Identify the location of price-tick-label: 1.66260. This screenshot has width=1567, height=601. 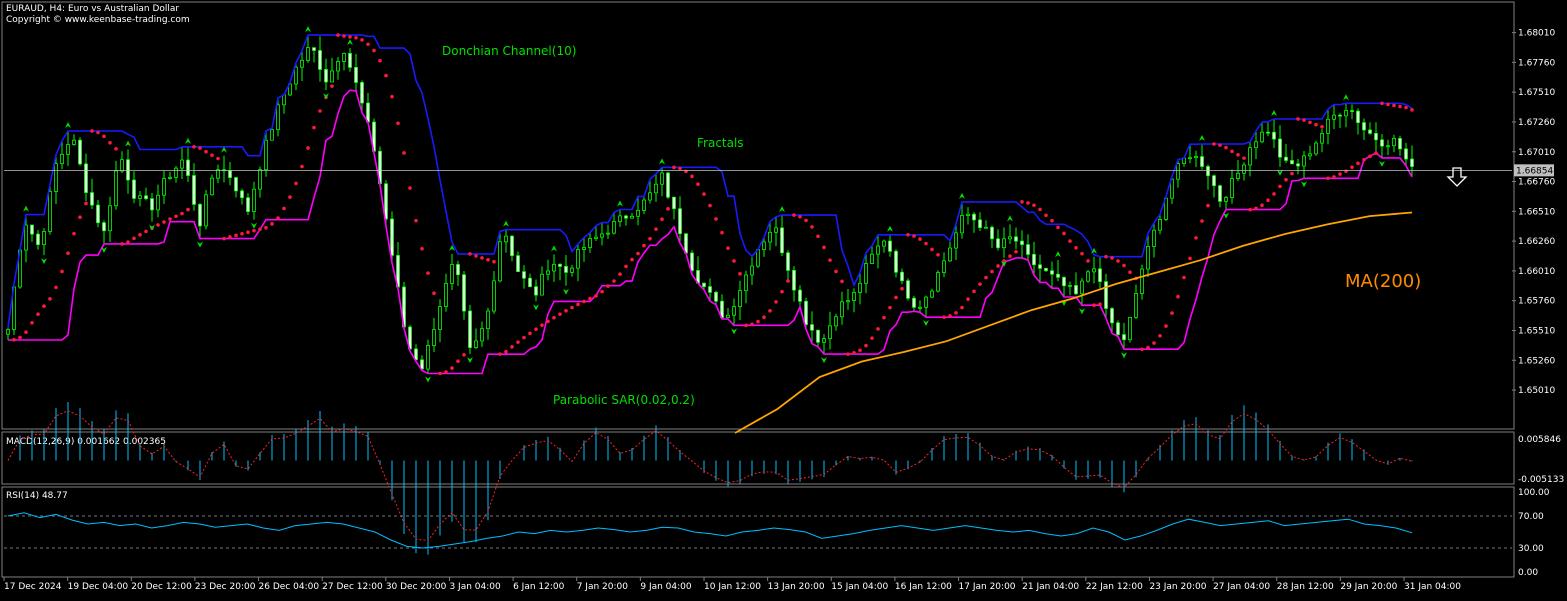
(1536, 242).